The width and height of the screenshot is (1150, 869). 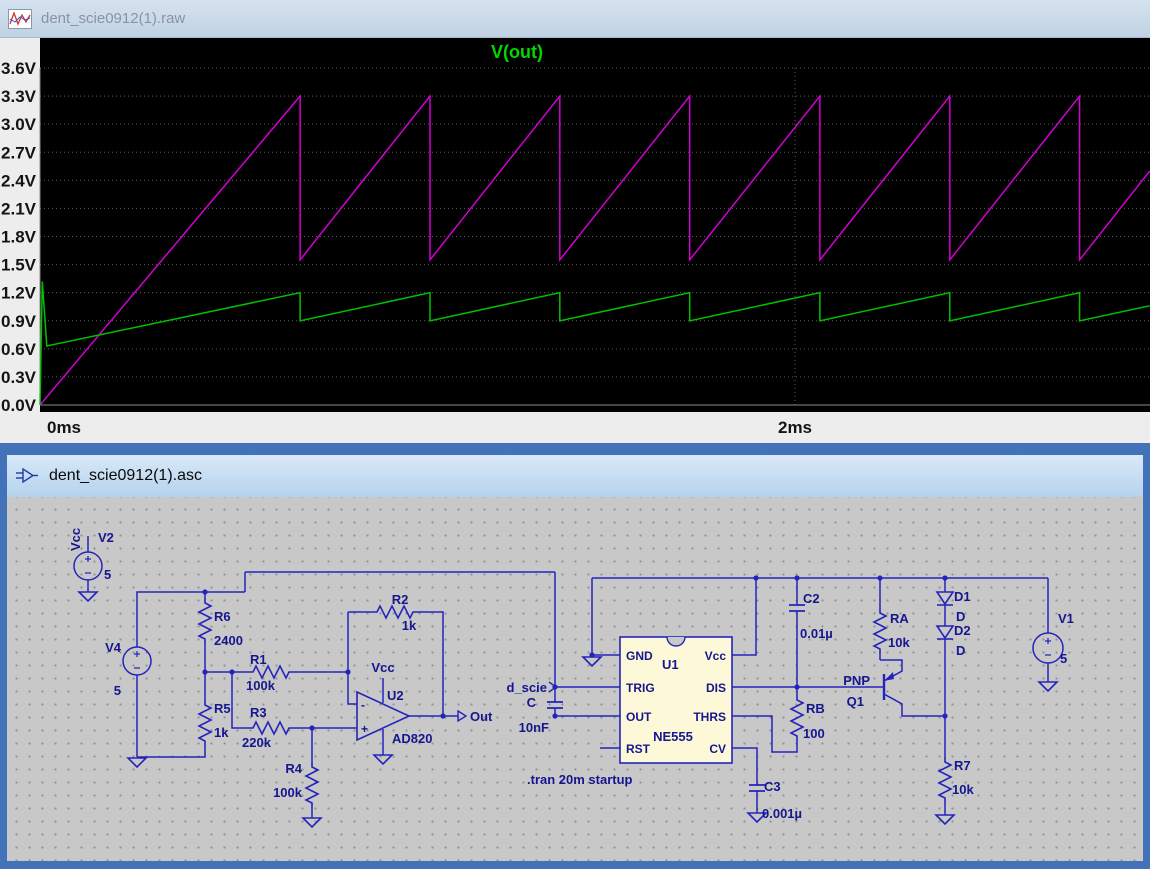 I want to click on schematic-window-icon, so click(x=27, y=476).